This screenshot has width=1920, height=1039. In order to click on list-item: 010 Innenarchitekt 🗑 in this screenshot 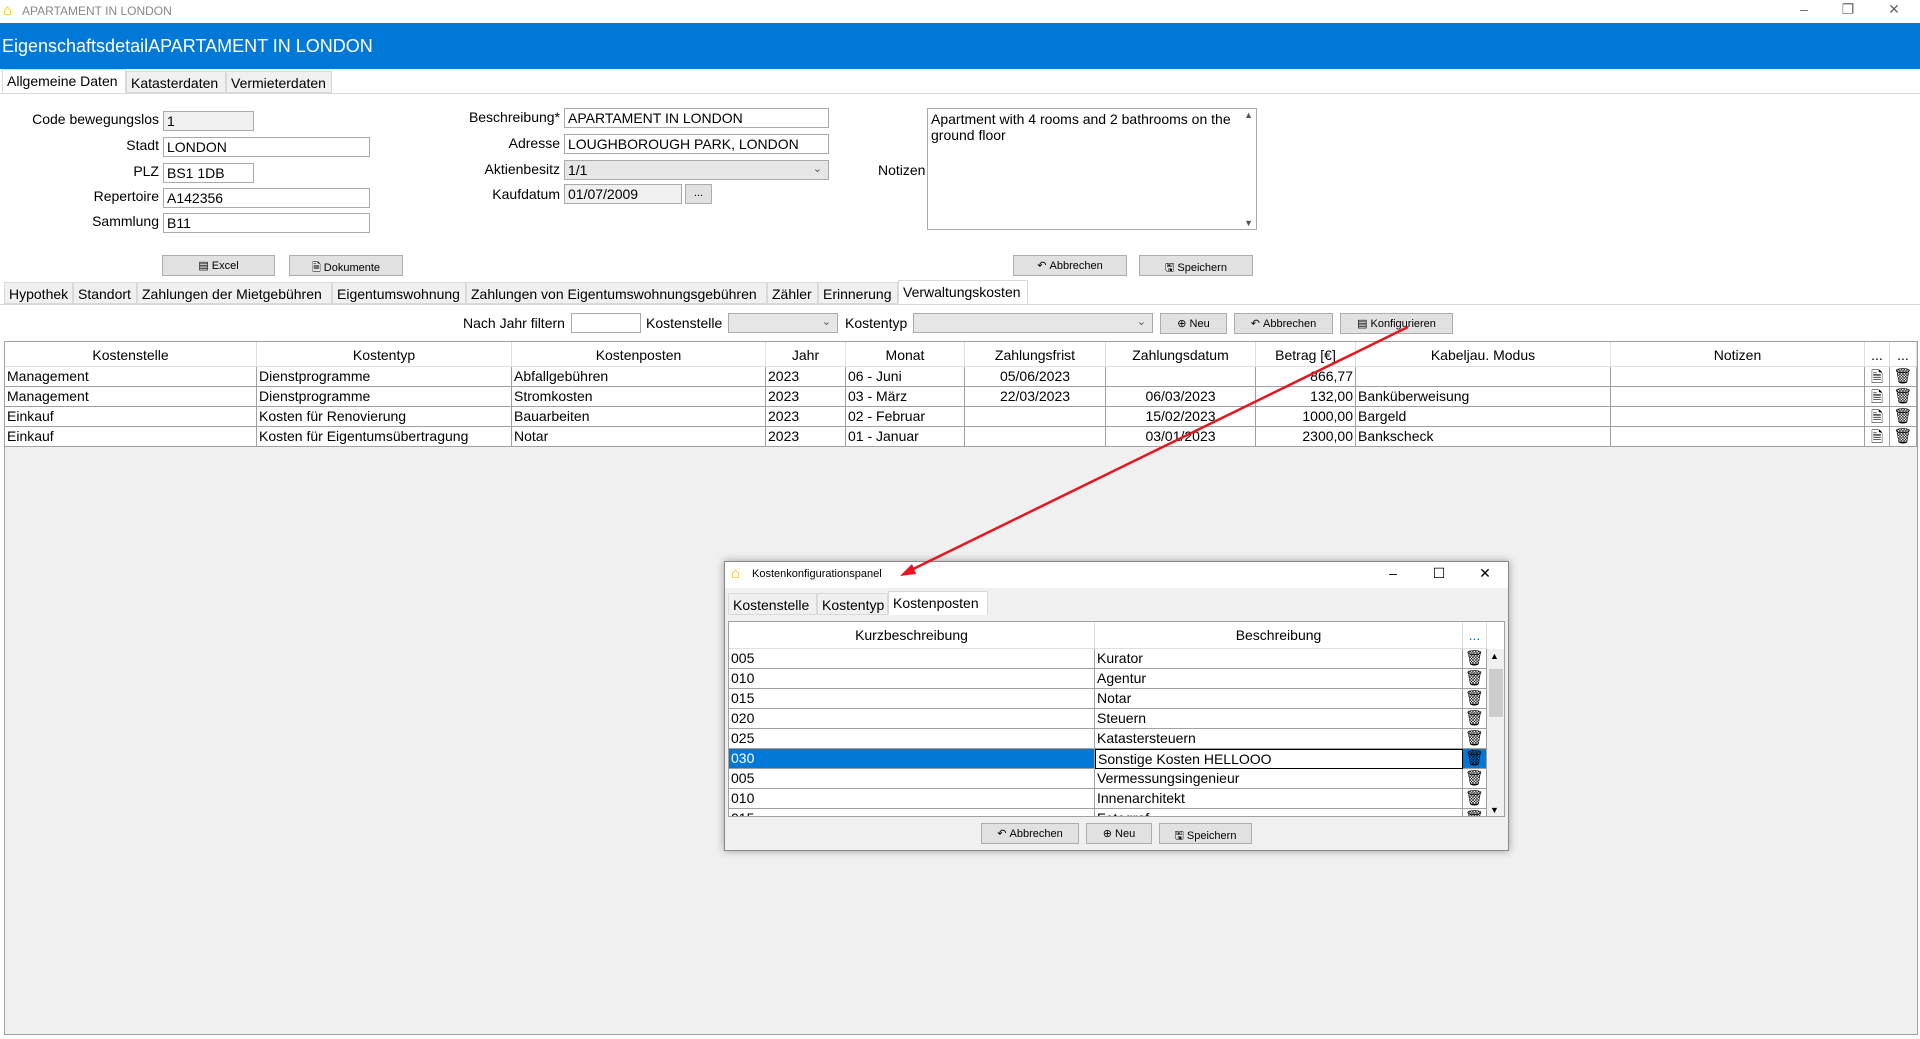, I will do `click(1108, 799)`.